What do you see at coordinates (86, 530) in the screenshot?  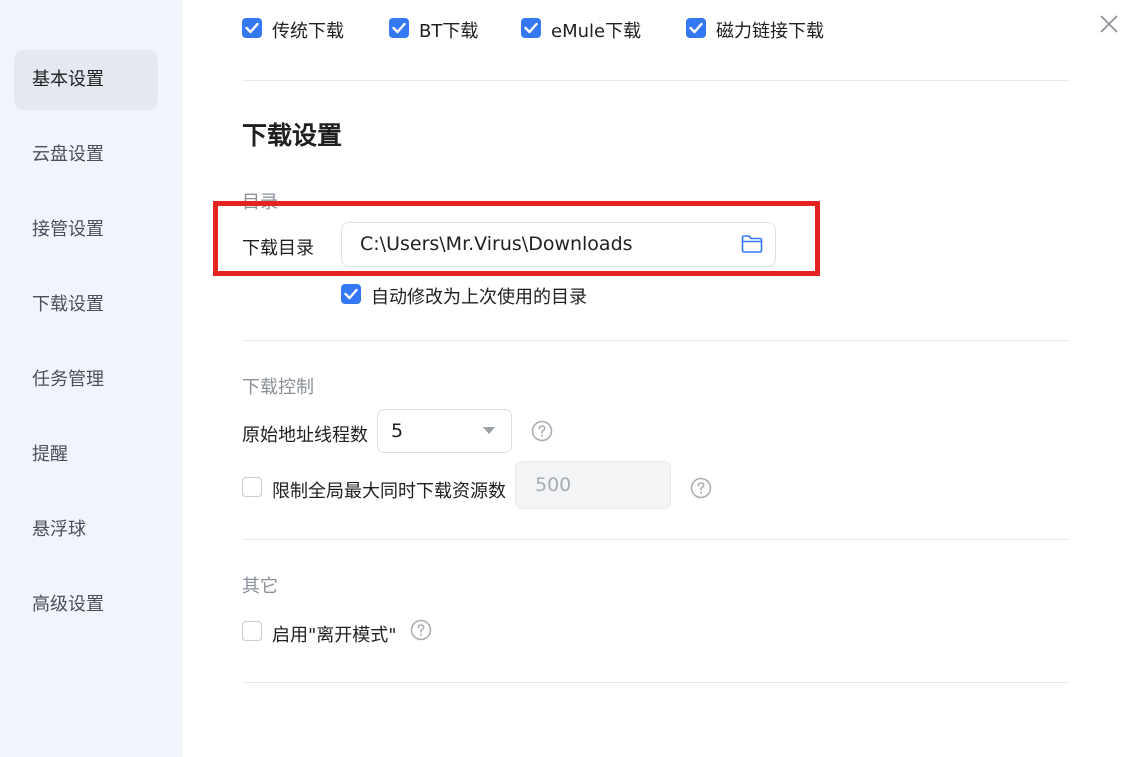 I see `sidebar-item-floating-ball: 悬浮球` at bounding box center [86, 530].